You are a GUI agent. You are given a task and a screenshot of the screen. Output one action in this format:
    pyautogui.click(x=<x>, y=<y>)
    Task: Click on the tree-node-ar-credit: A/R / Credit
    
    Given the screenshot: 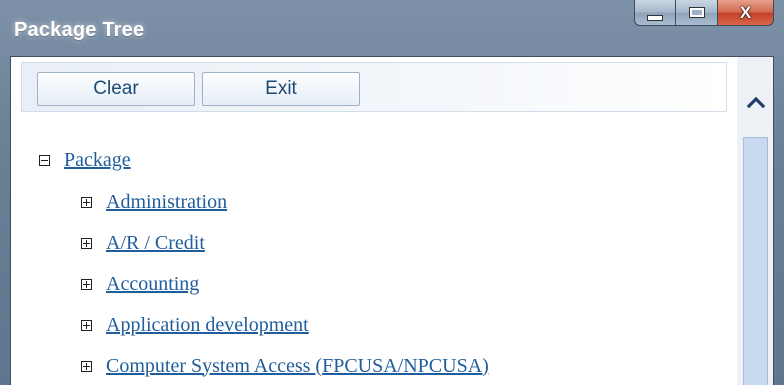 What is the action you would take?
    pyautogui.click(x=143, y=243)
    